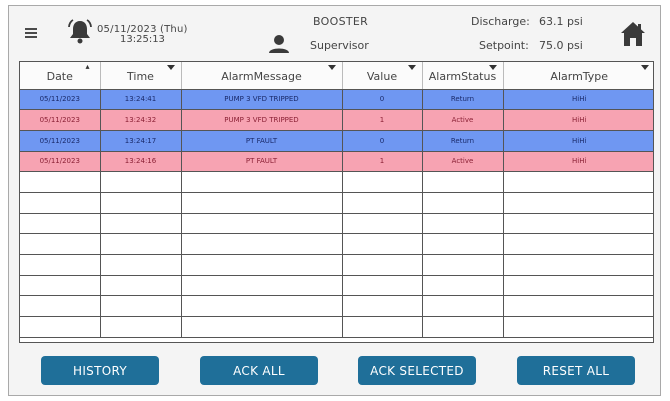  What do you see at coordinates (60, 76) in the screenshot?
I see `col-header-date: Date ▴` at bounding box center [60, 76].